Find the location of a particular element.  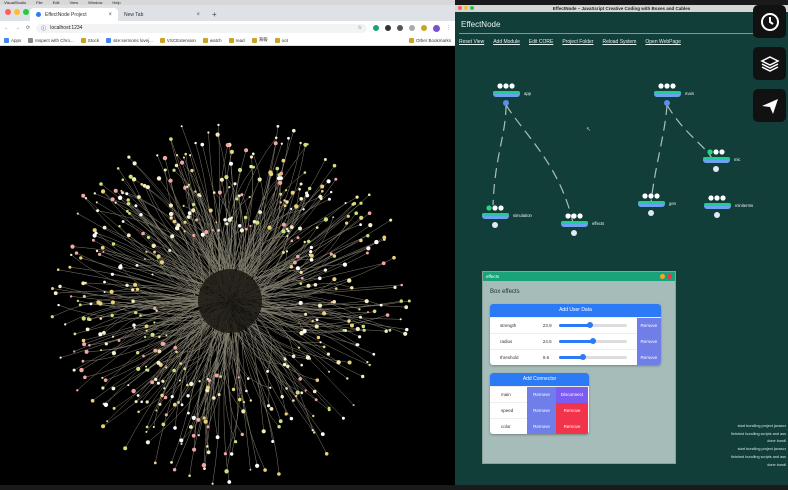

history-button is located at coordinates (769, 21).